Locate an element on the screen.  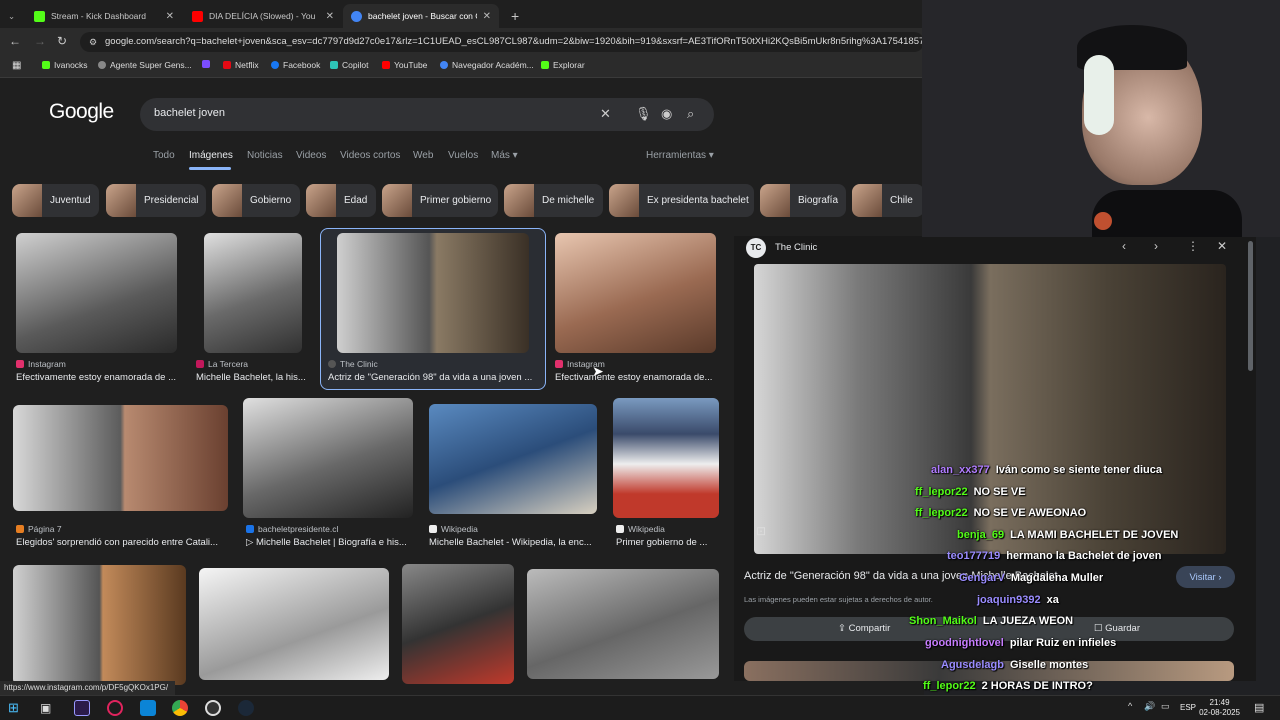
panel-scrollbar is located at coordinates (1250, 306).